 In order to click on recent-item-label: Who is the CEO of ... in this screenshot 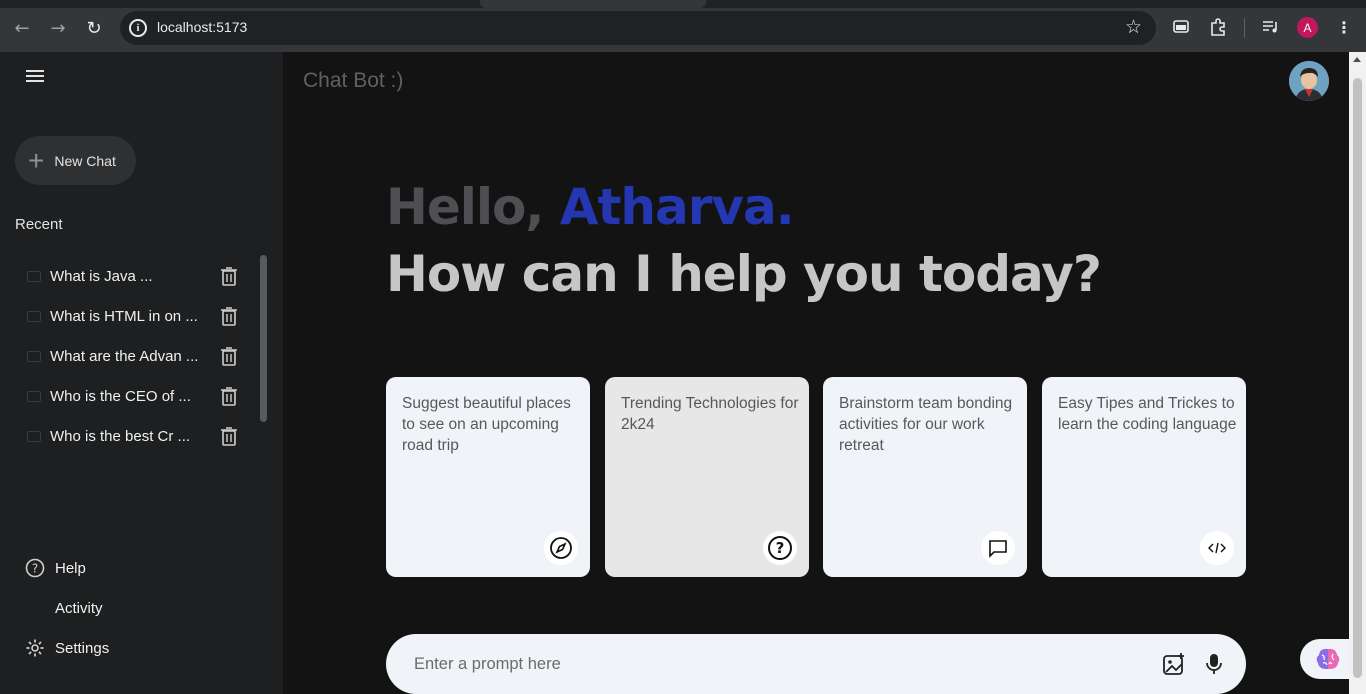, I will do `click(130, 396)`.